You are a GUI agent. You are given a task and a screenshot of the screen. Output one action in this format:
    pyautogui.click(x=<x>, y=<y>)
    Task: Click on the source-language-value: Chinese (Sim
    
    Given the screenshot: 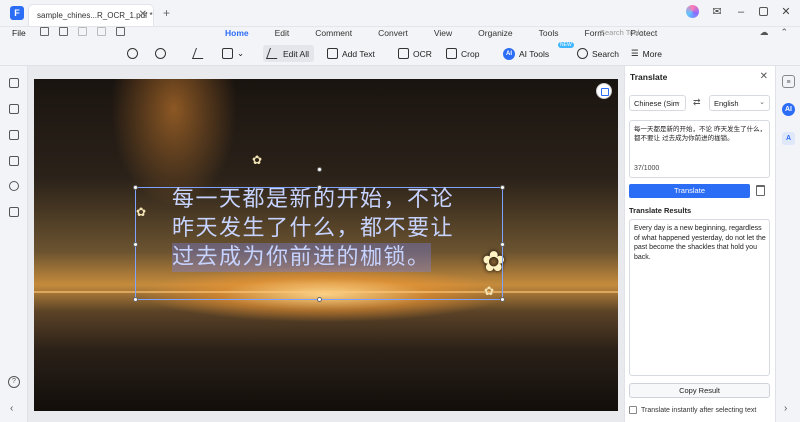 What is the action you would take?
    pyautogui.click(x=657, y=103)
    